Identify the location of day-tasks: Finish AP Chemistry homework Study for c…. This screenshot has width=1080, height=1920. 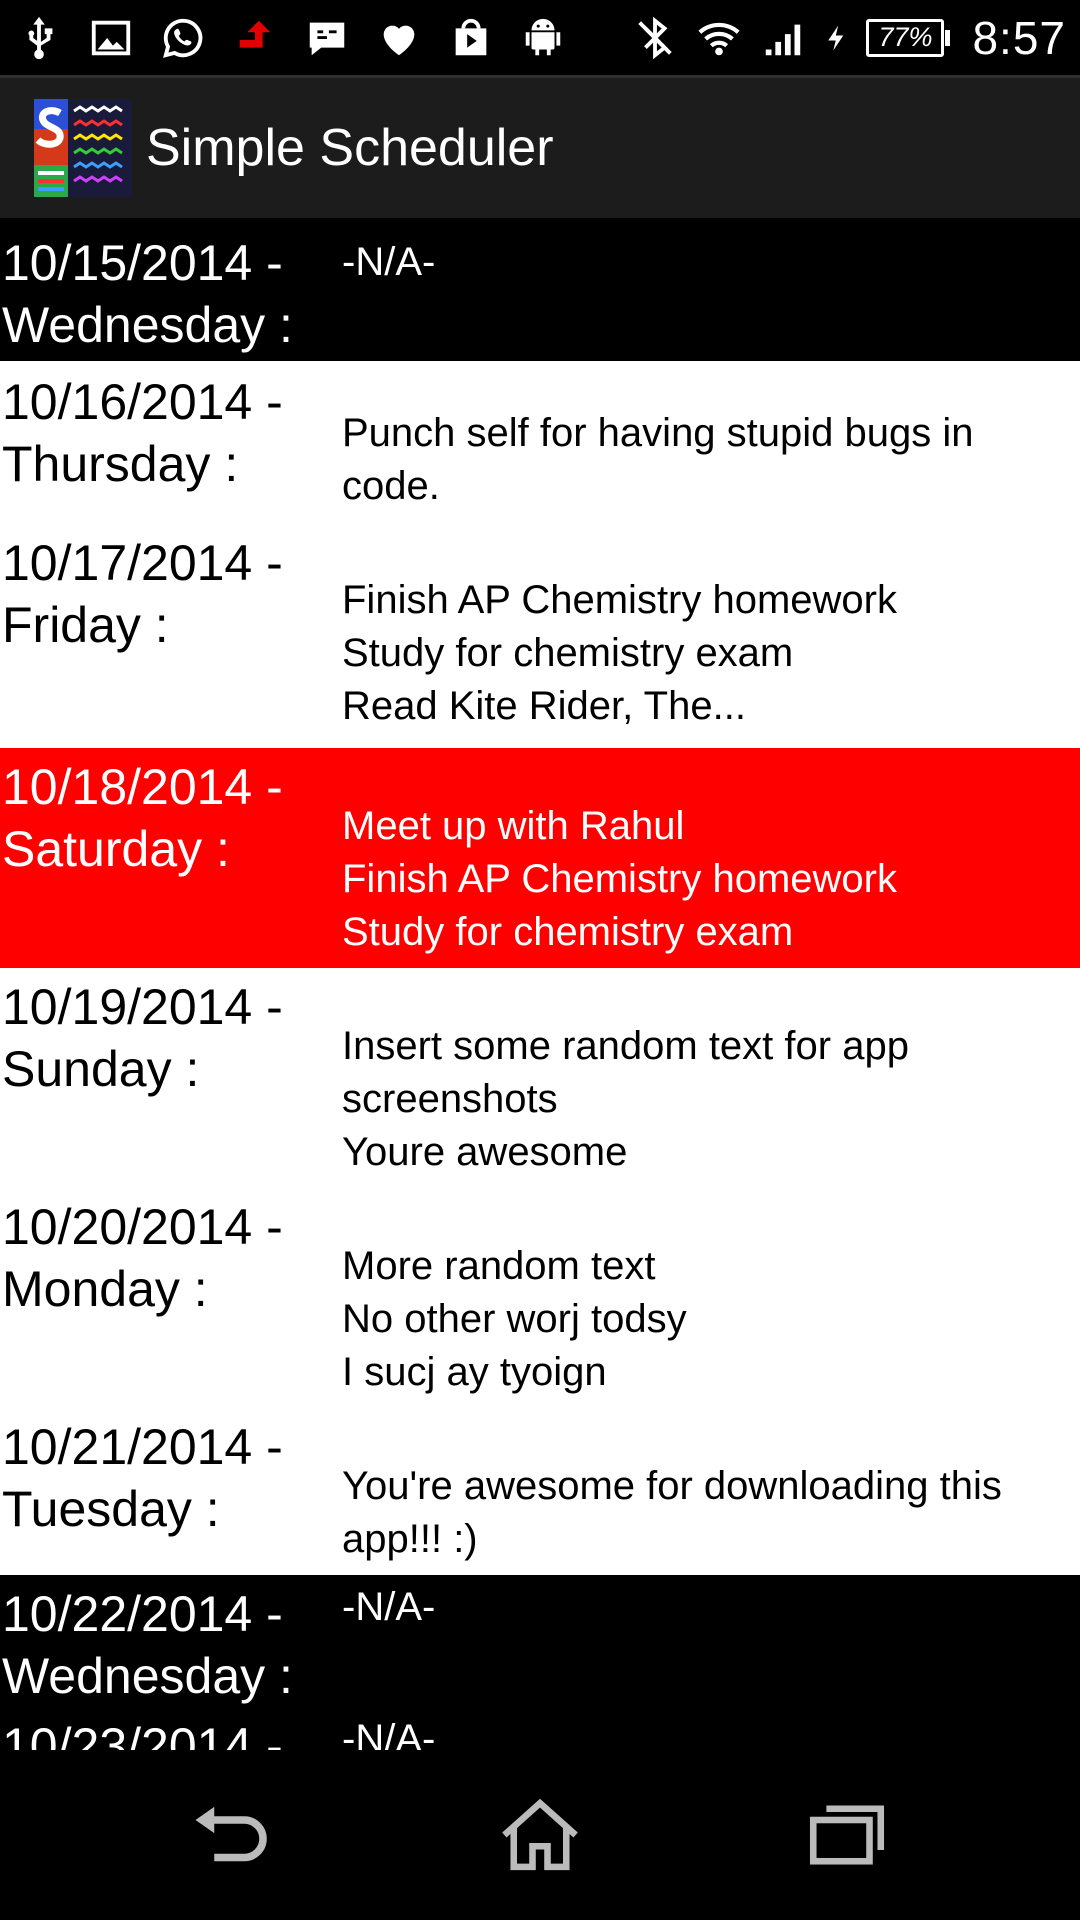
(711, 638).